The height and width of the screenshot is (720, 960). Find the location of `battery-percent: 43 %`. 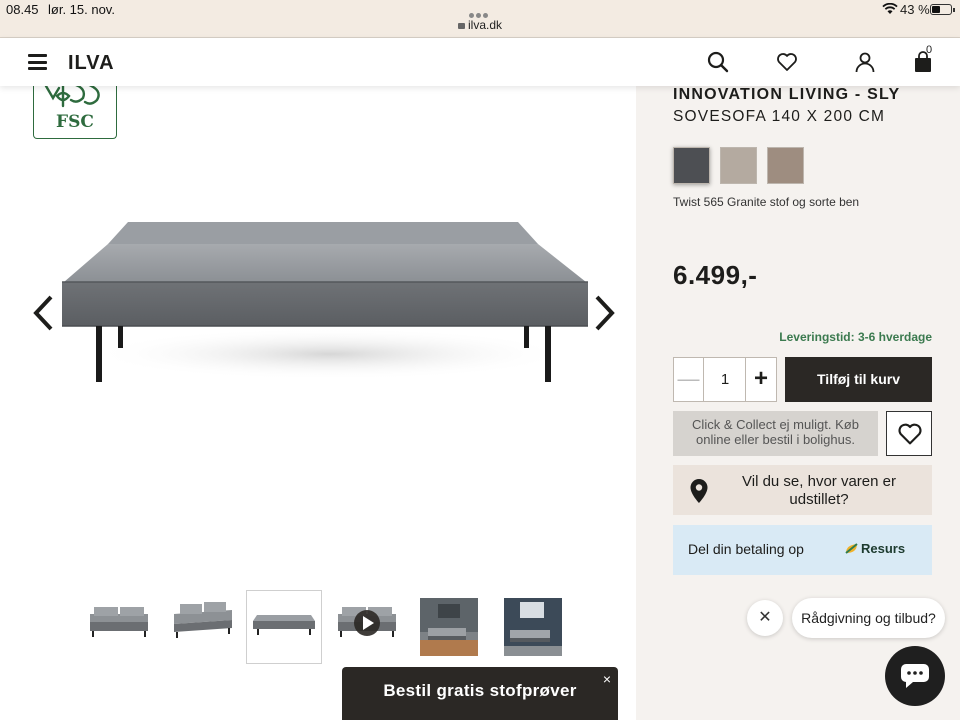

battery-percent: 43 % is located at coordinates (915, 9).